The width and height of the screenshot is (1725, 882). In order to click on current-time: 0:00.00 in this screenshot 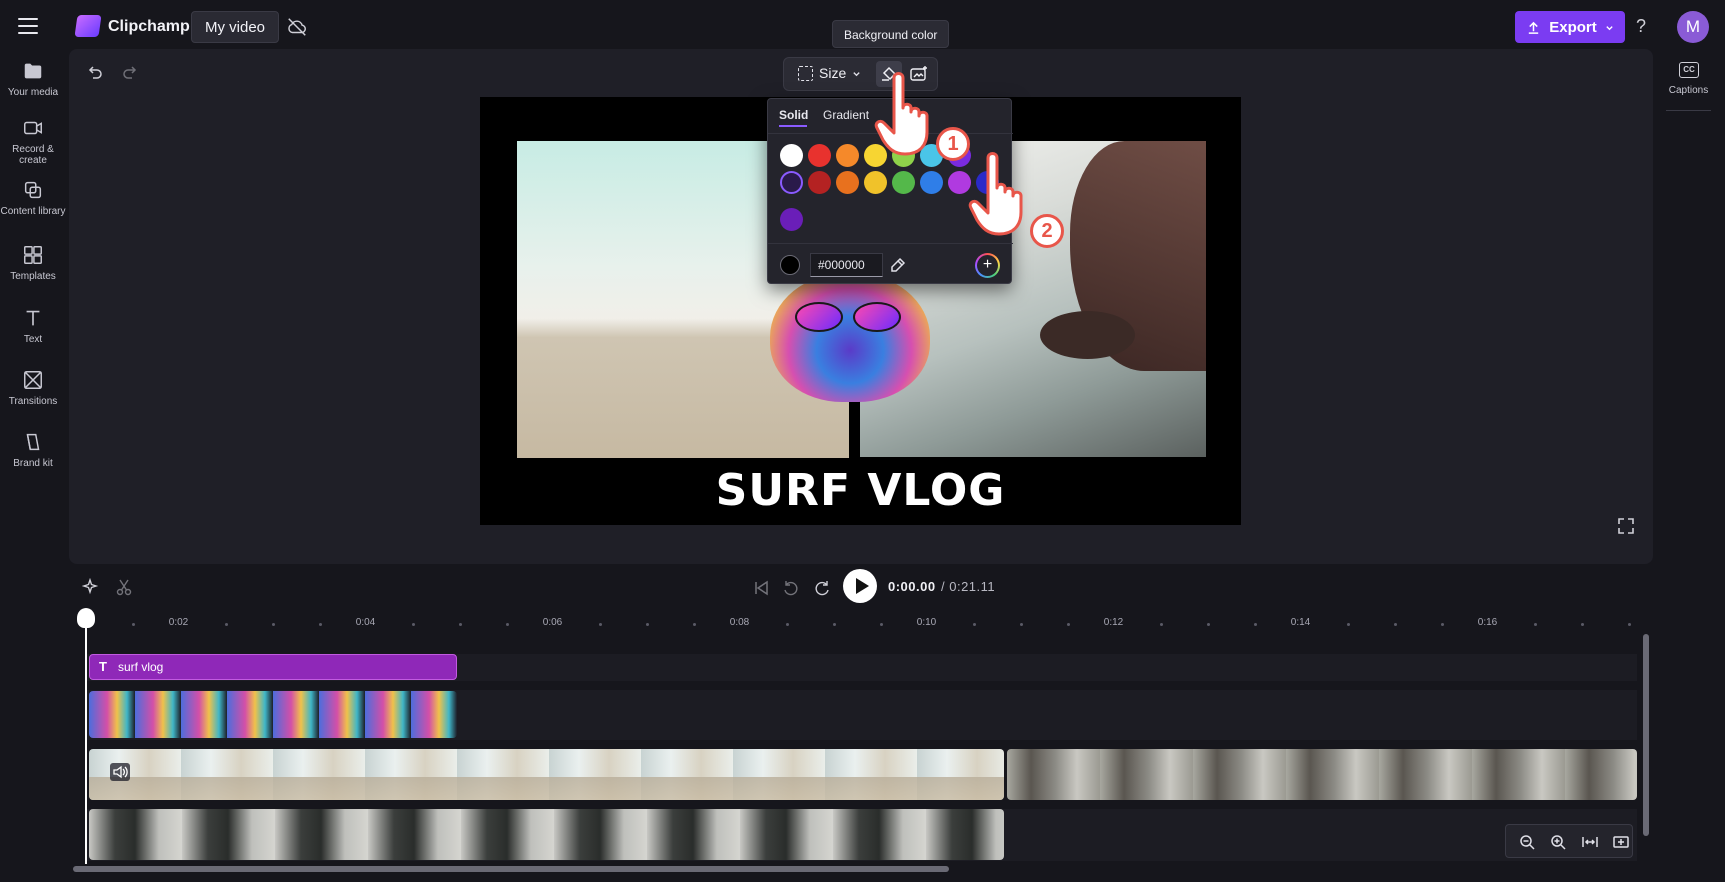, I will do `click(912, 586)`.